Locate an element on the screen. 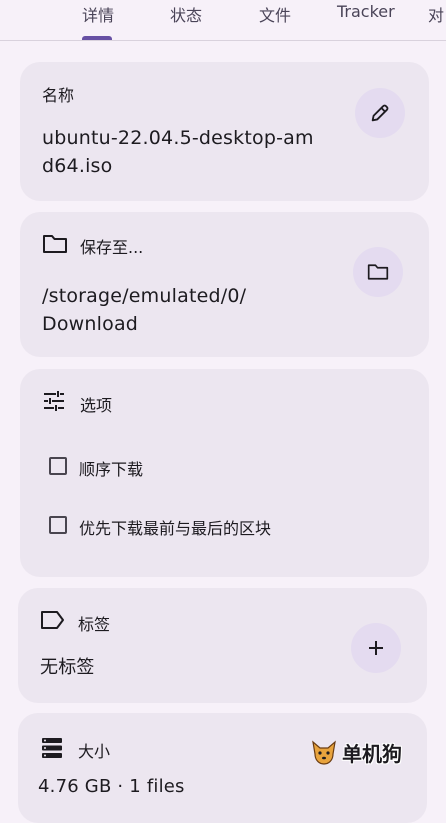 This screenshot has width=446, height=823. tab-status: 状态 is located at coordinates (186, 14).